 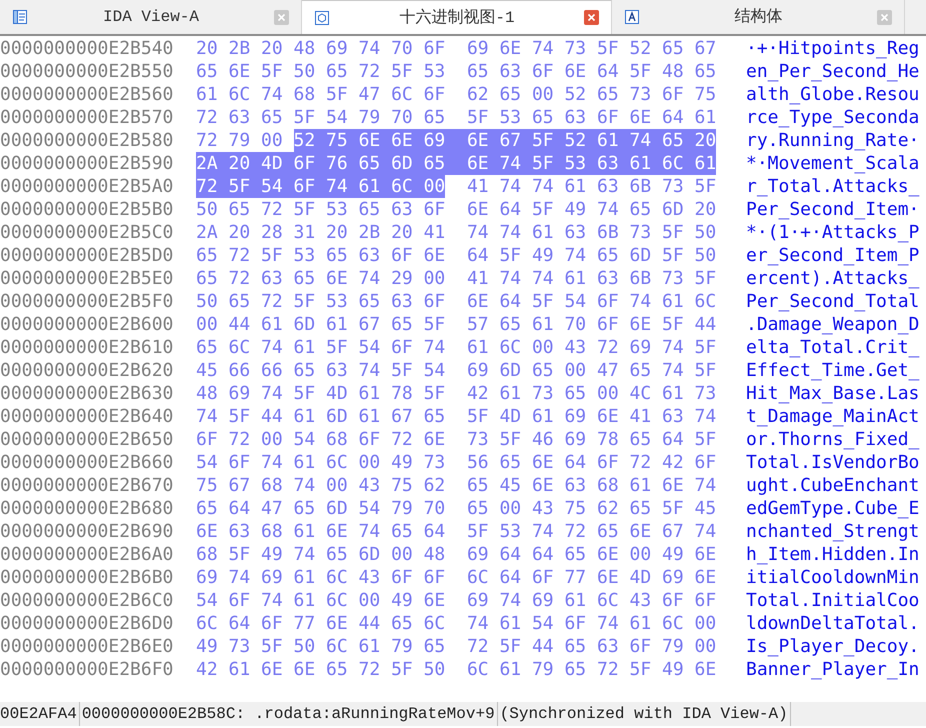 I want to click on address-cell-text: 0000000000E2B6C0, so click(x=87, y=600).